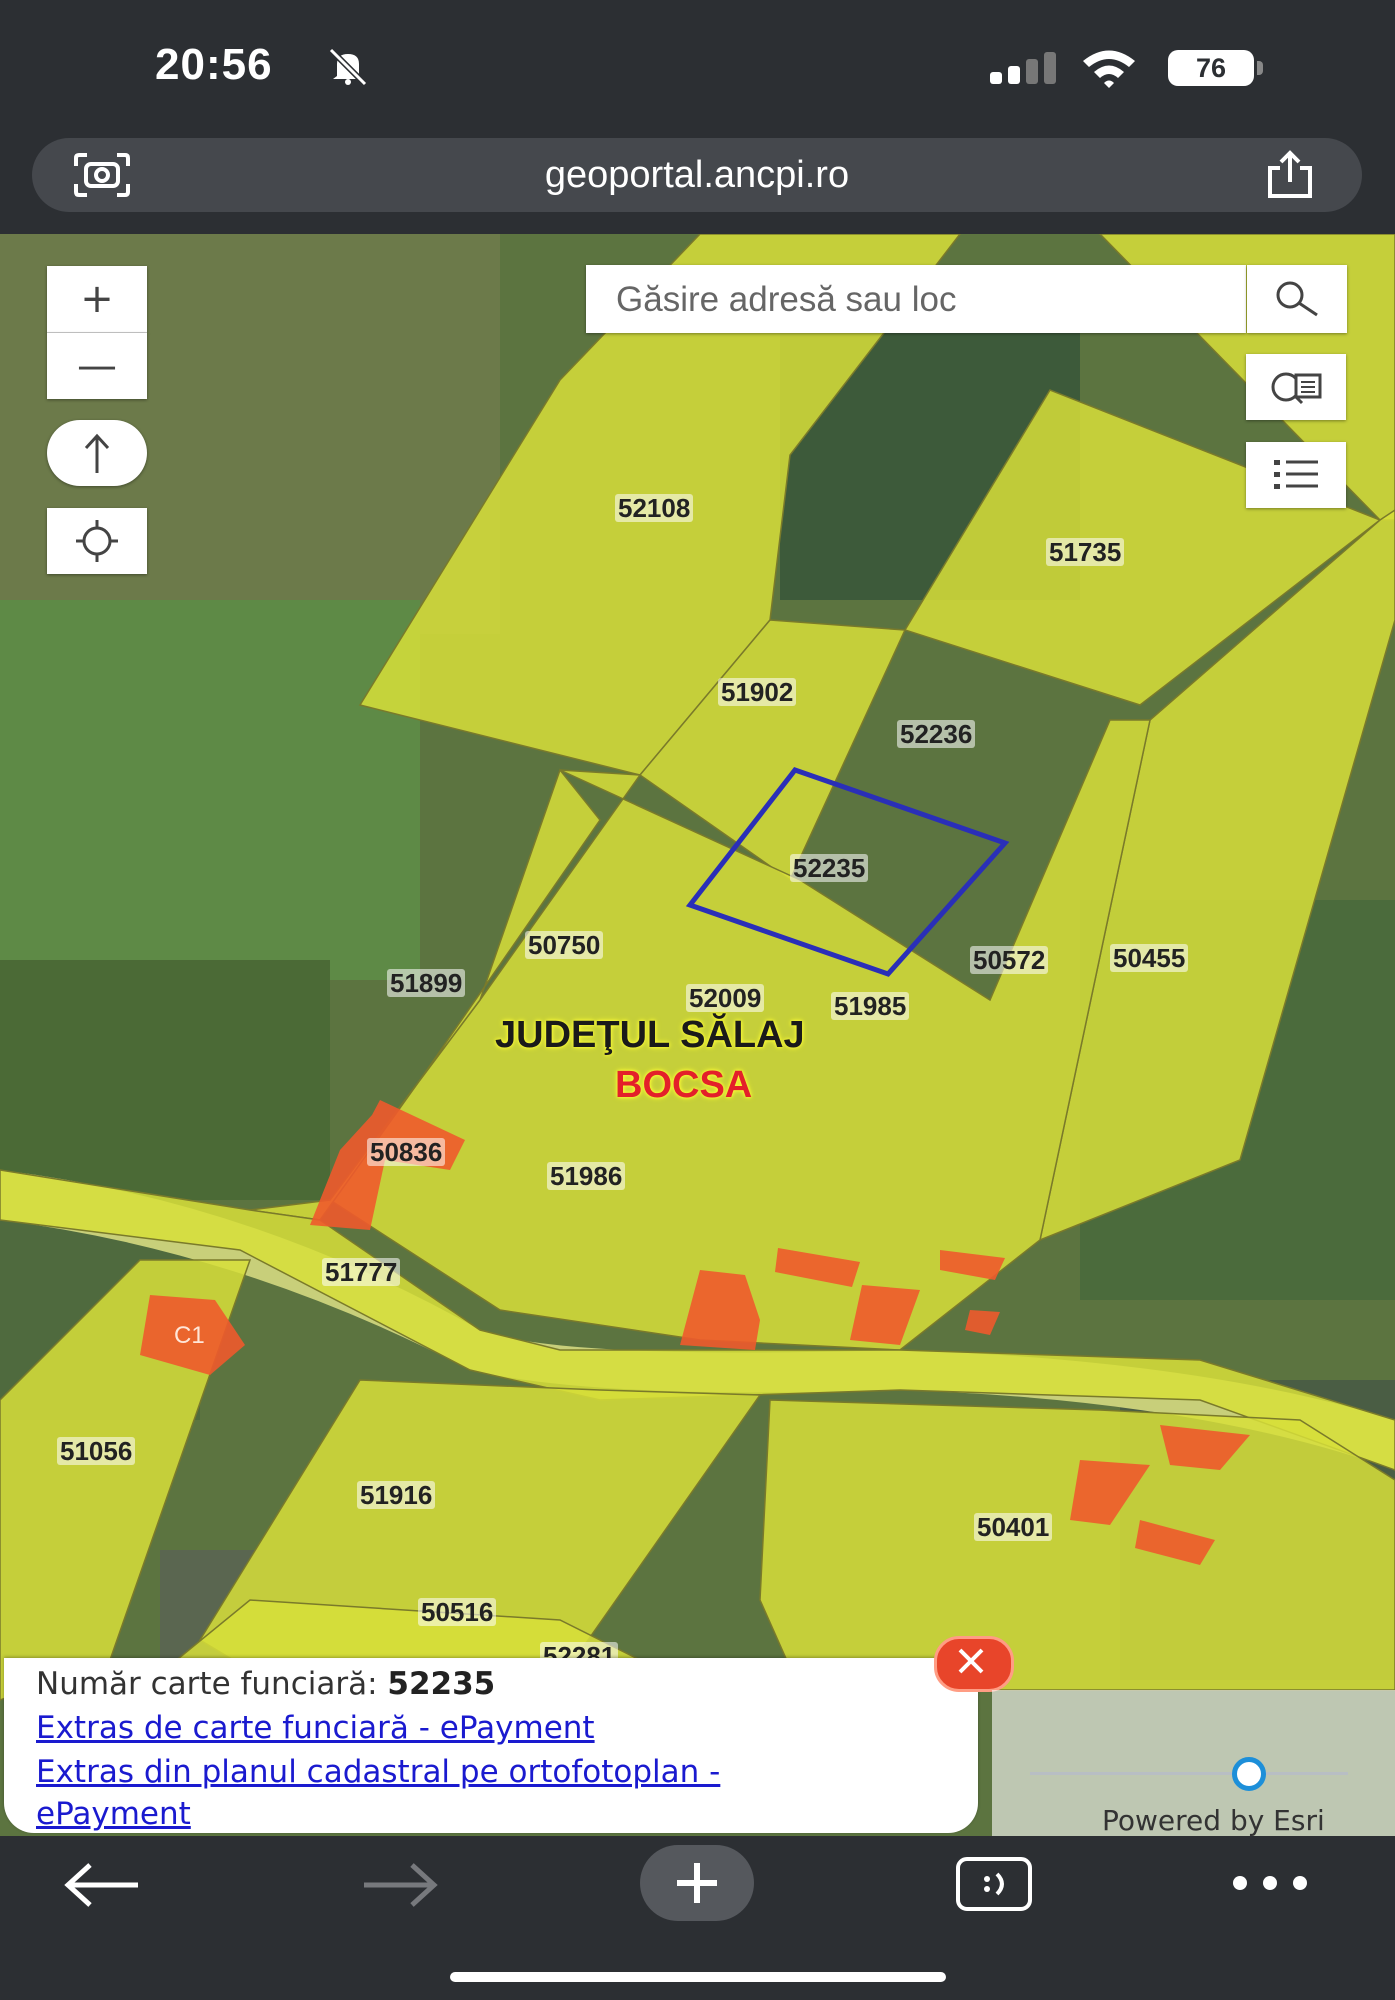 The width and height of the screenshot is (1395, 2000). I want to click on popup-title-value: 52235, so click(441, 1684).